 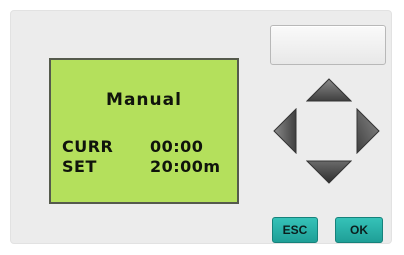 I want to click on arrow-right-icon, so click(x=368, y=131).